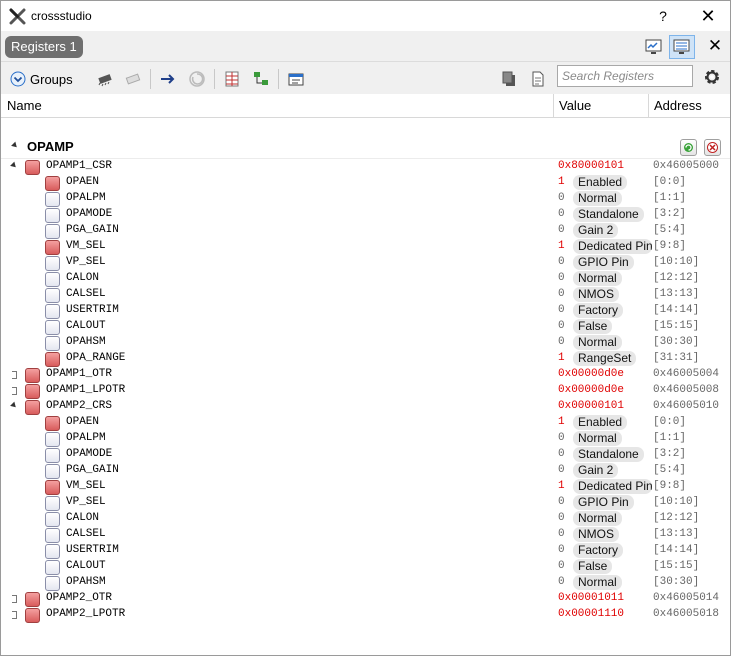  I want to click on field-row: CALSEL 0 NMOS [13:13], so click(365, 295).